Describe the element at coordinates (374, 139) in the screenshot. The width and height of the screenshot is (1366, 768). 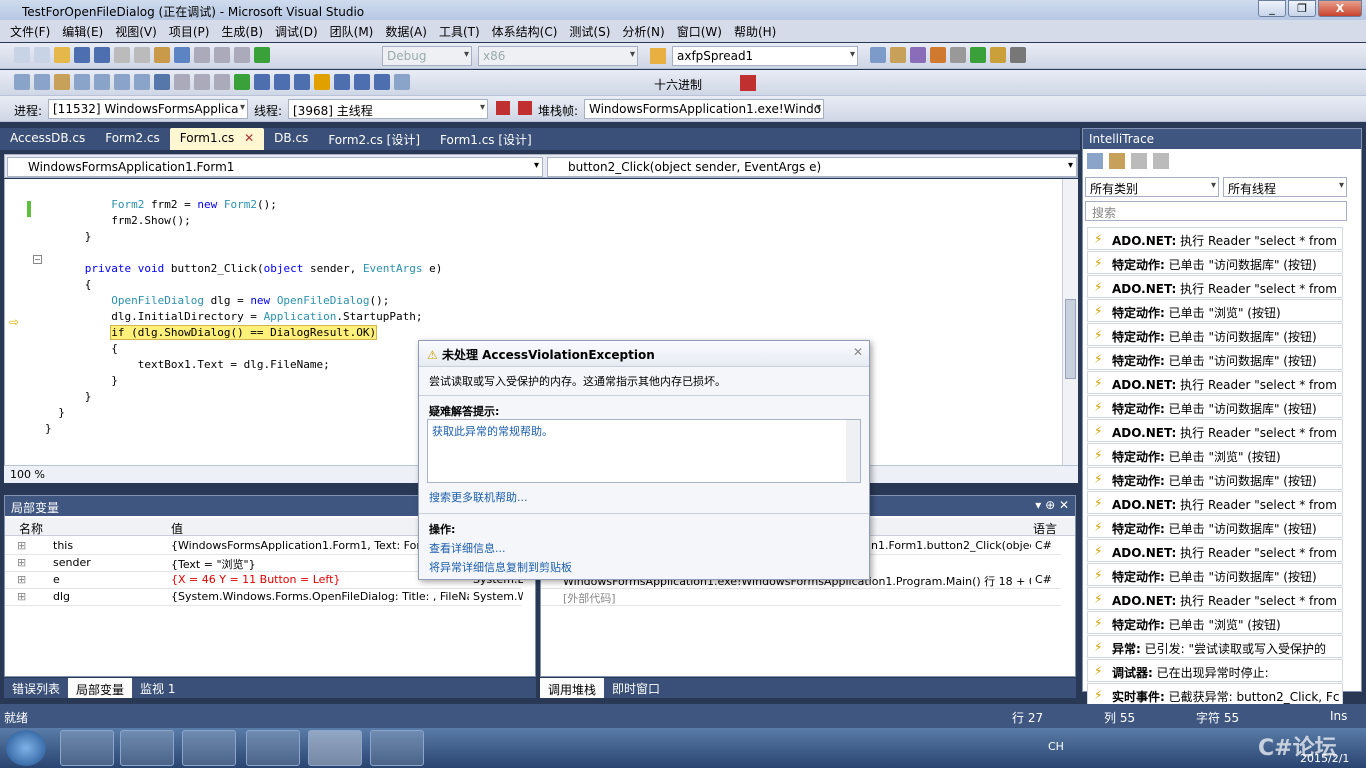
I see `tab-form2-design: Form2.cs [设计]` at that location.